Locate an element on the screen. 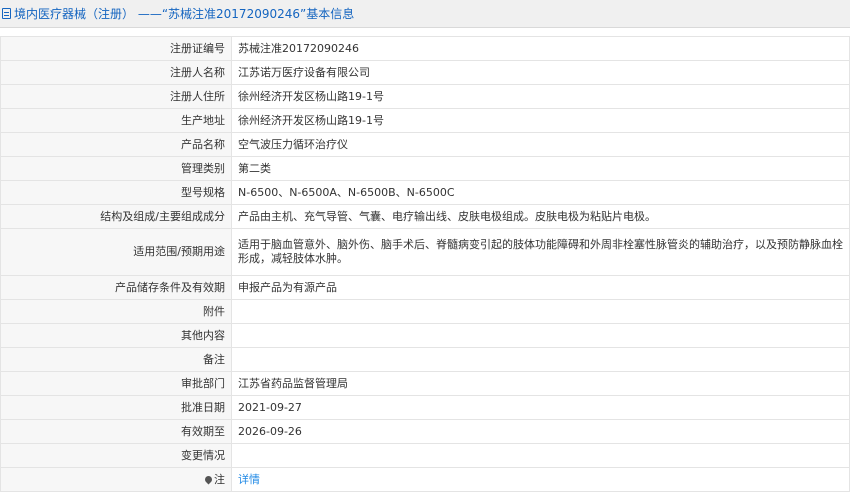 This screenshot has height=499, width=850. page-header: 境内医疗器械（注册） ——“苏械注准20172090246”基本信息 is located at coordinates (425, 14).